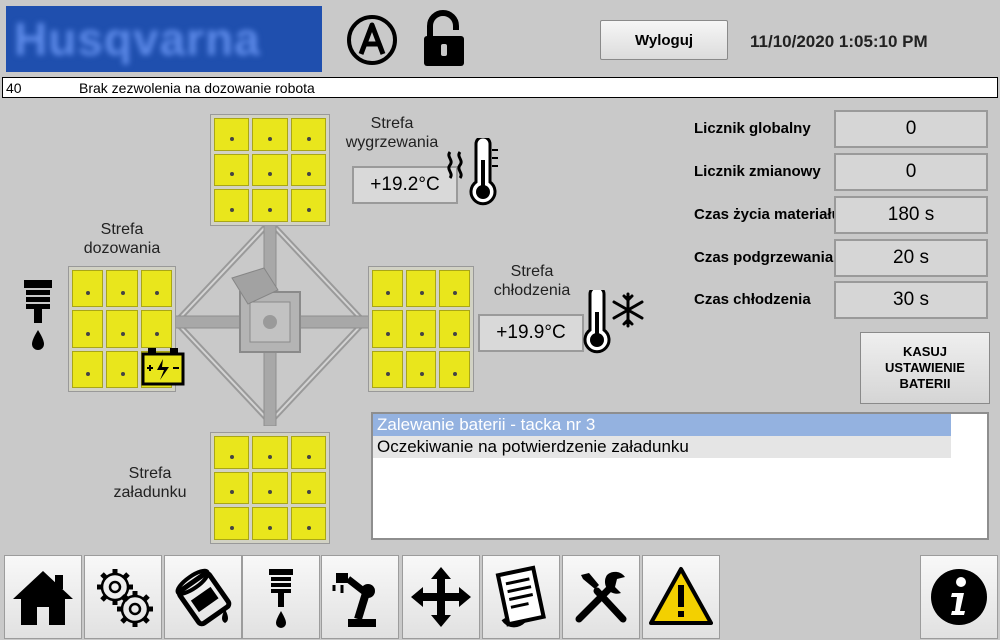 The width and height of the screenshot is (1000, 640). I want to click on info-icon, so click(959, 597).